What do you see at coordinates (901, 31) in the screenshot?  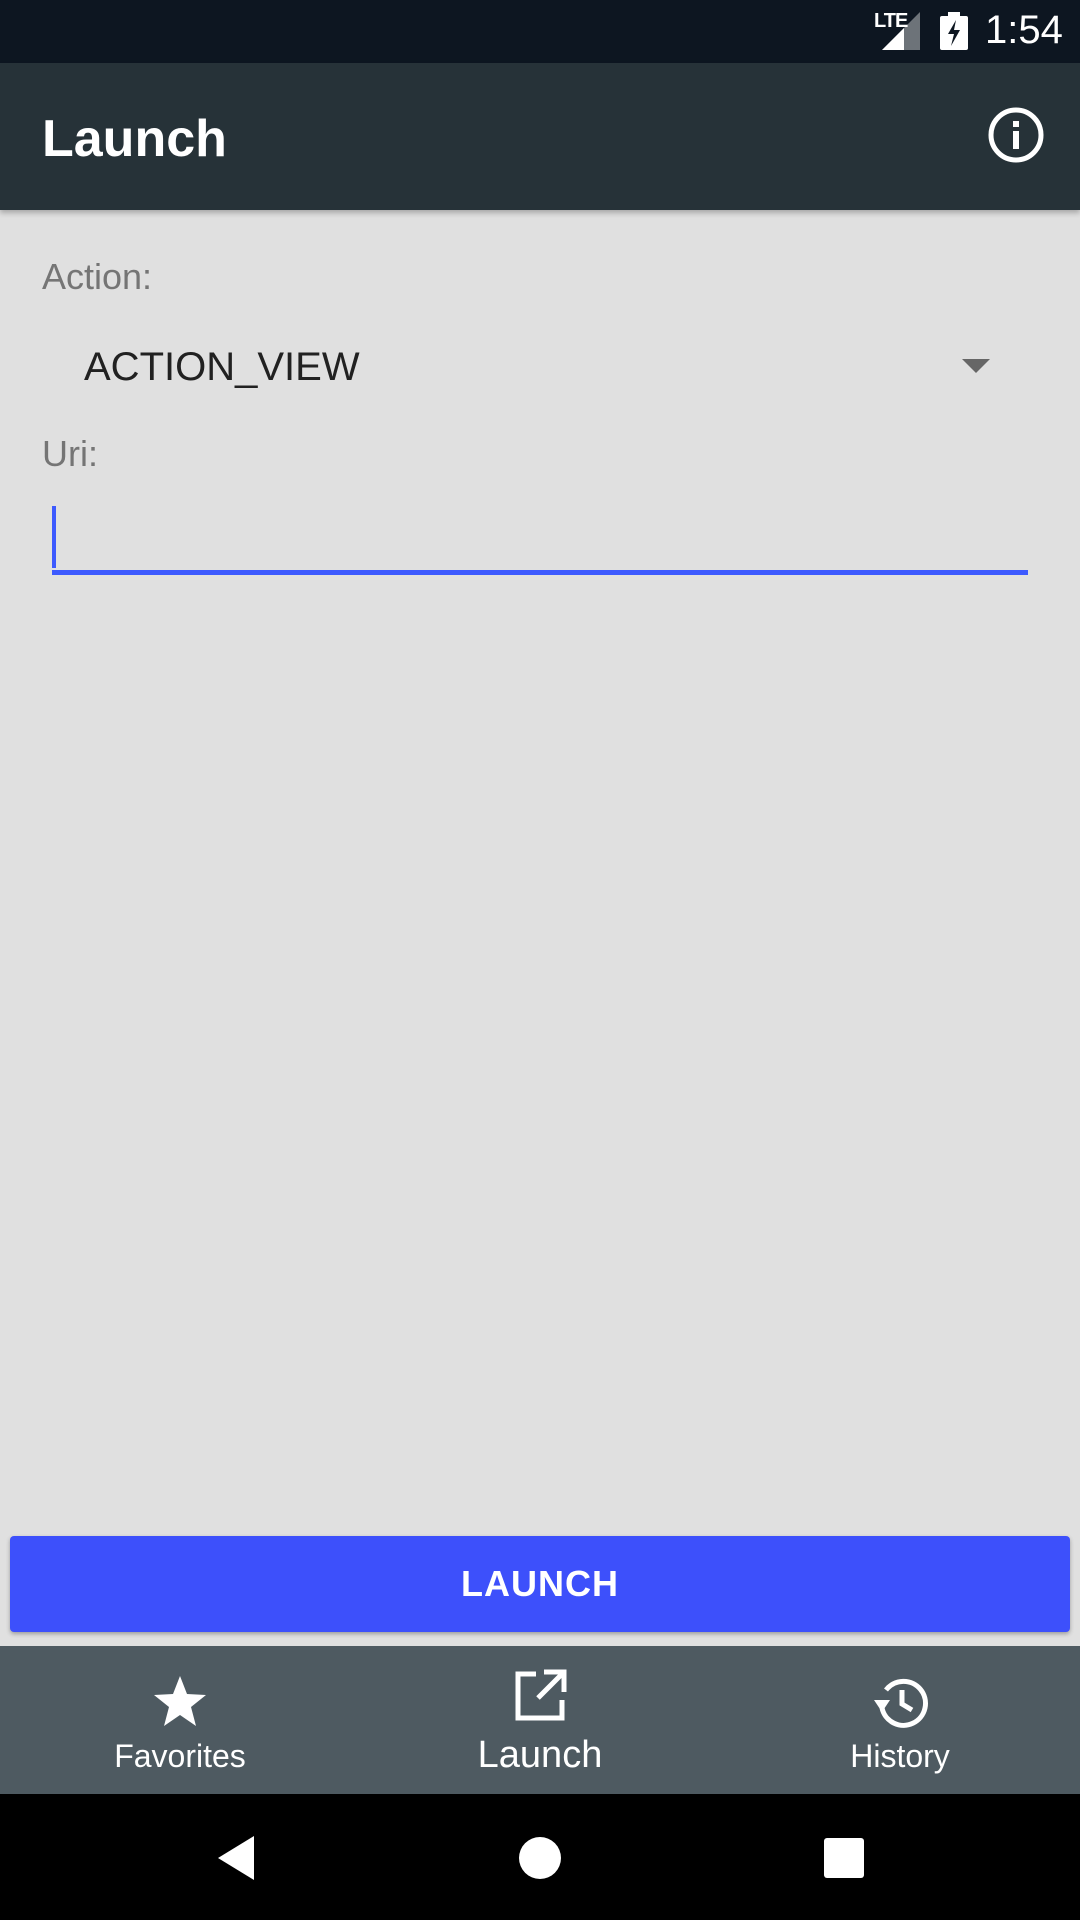 I see `signal-icon` at bounding box center [901, 31].